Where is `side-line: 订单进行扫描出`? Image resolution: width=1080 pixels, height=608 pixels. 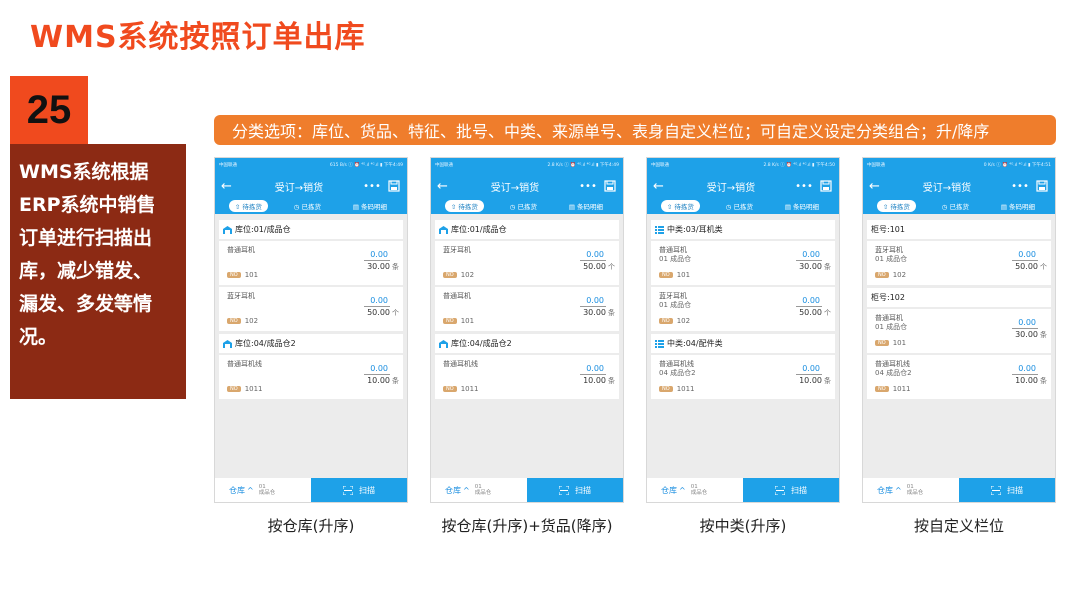
side-line: 订单进行扫描出 is located at coordinates (86, 238).